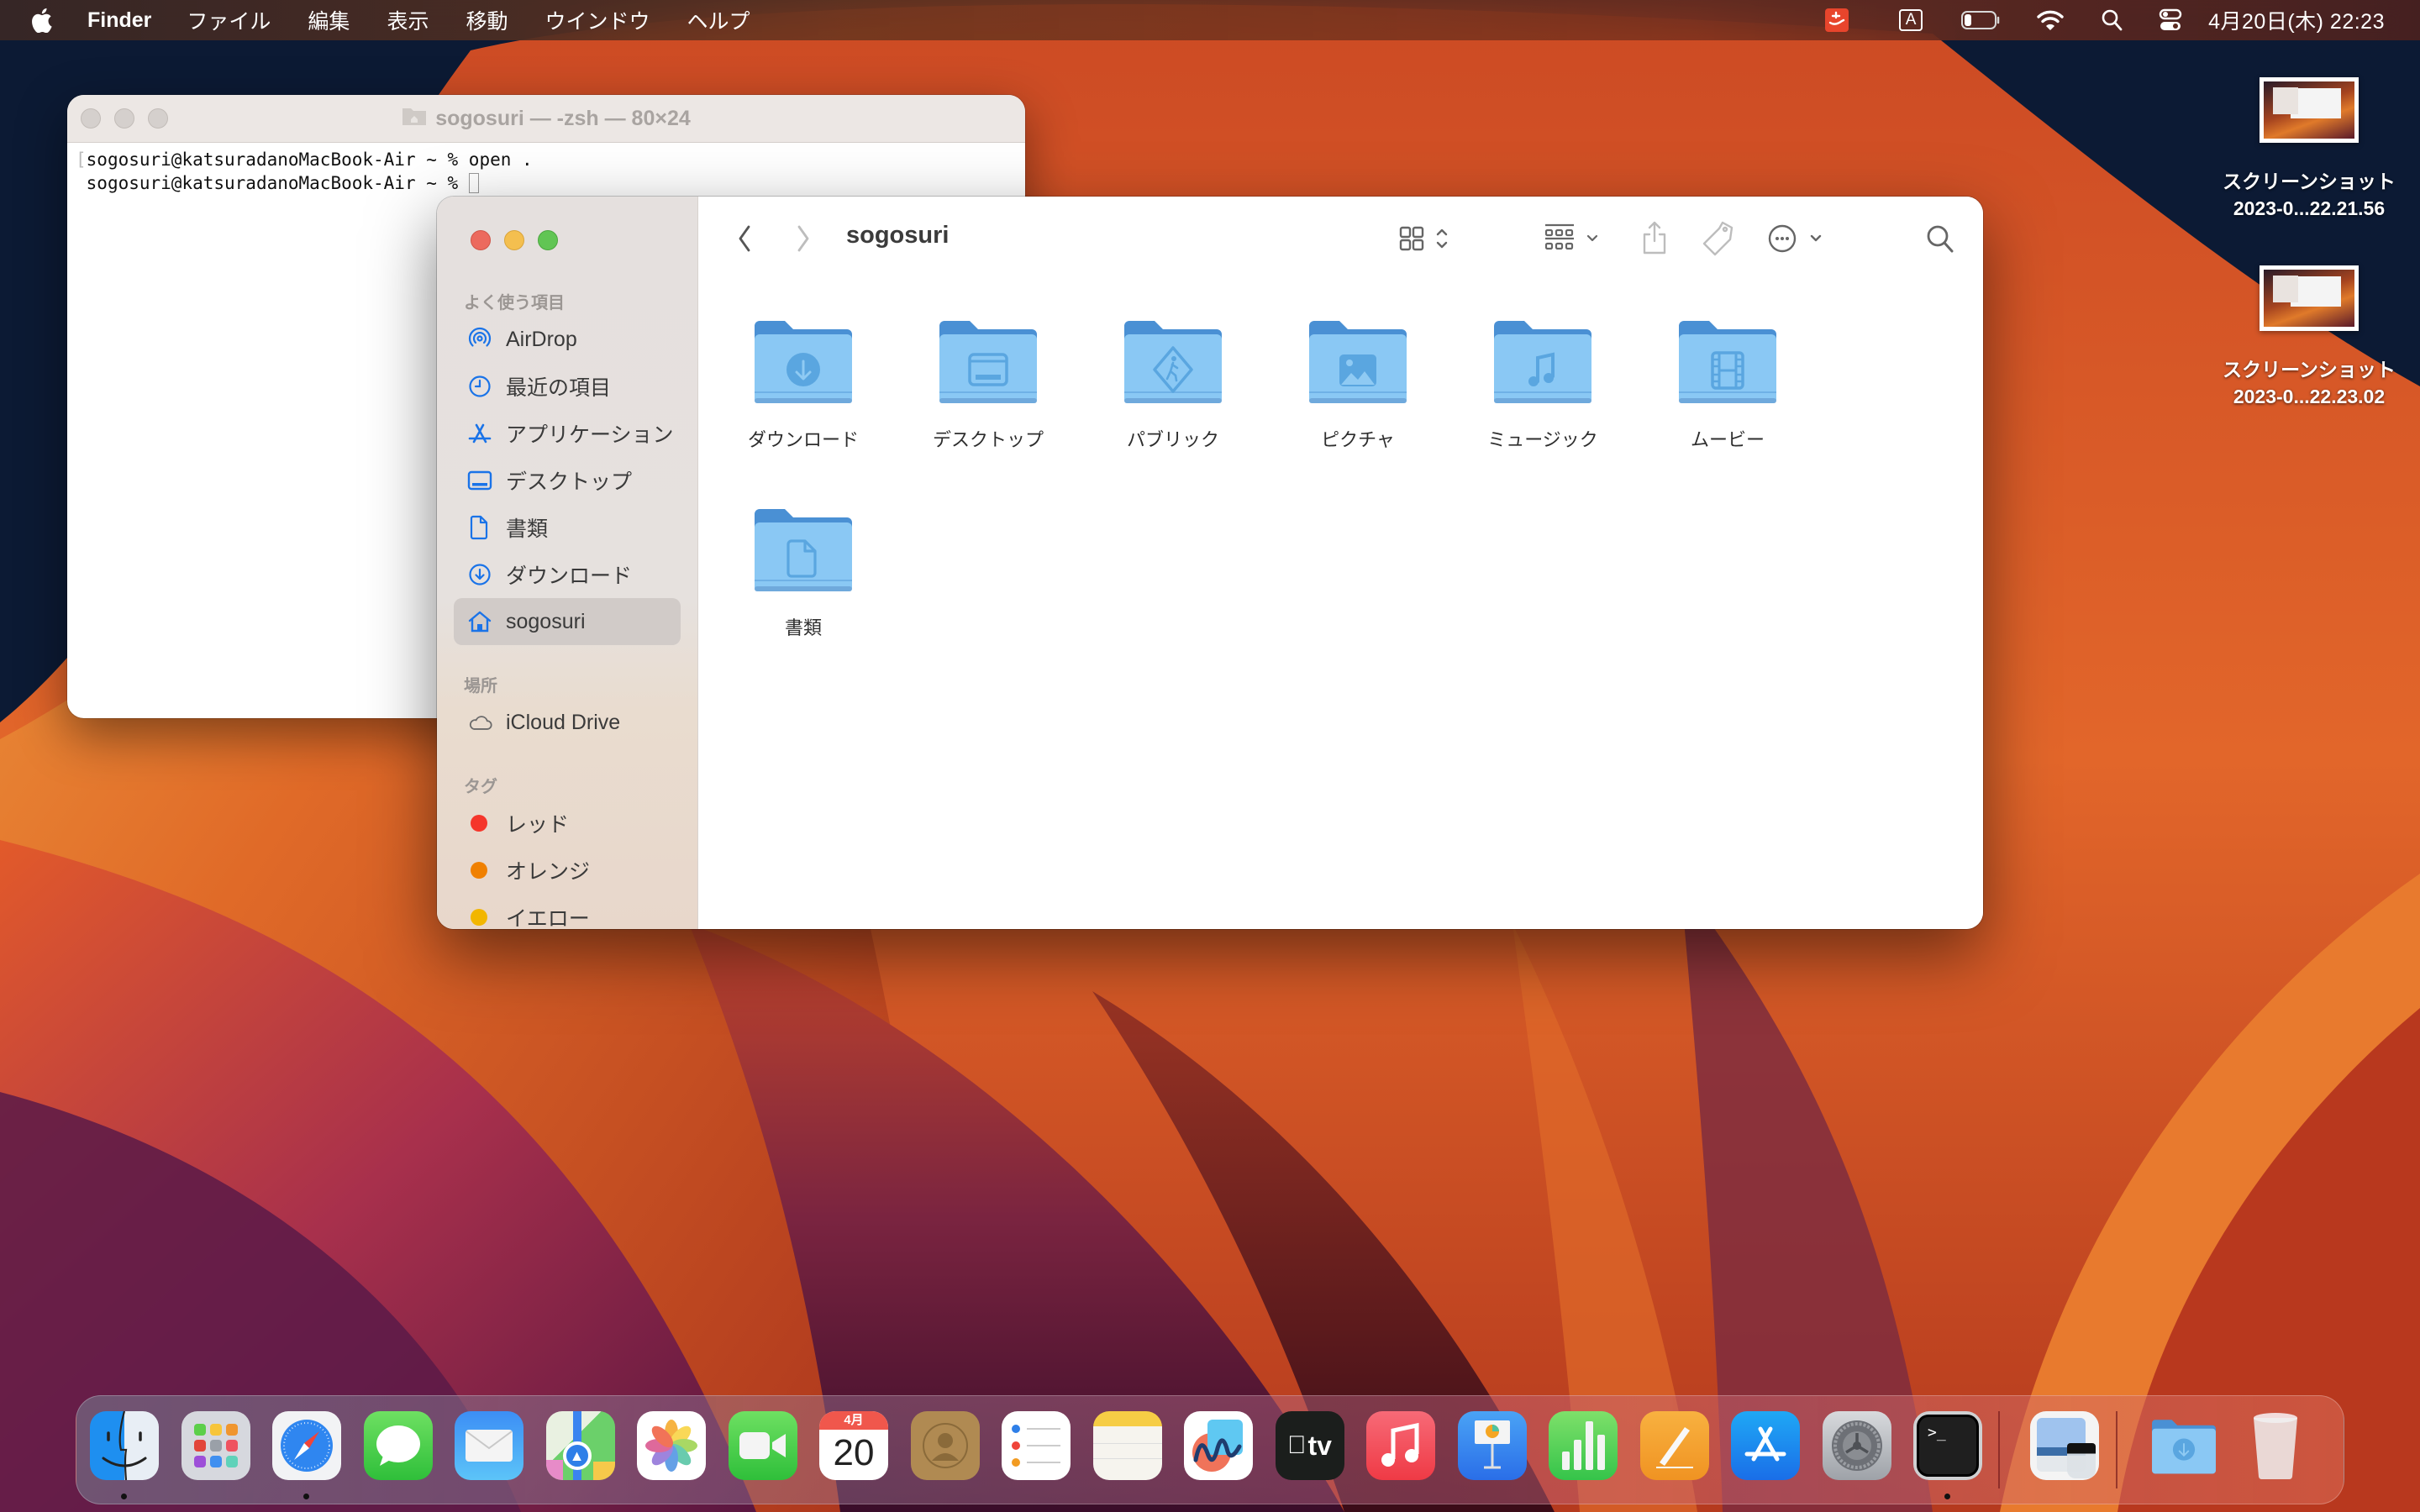  What do you see at coordinates (479, 870) in the screenshot?
I see `tag-color-dot` at bounding box center [479, 870].